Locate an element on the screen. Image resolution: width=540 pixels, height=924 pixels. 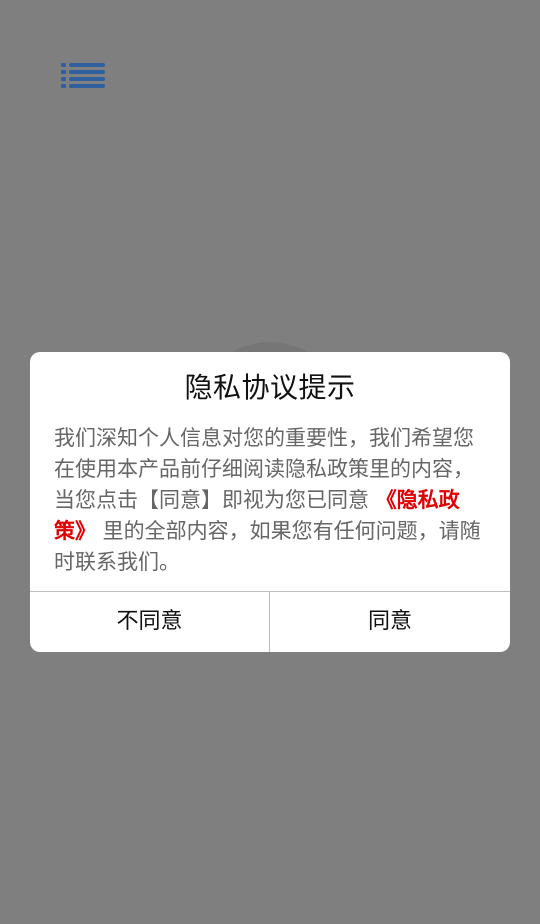
disagree-button: 不同意 is located at coordinates (149, 622).